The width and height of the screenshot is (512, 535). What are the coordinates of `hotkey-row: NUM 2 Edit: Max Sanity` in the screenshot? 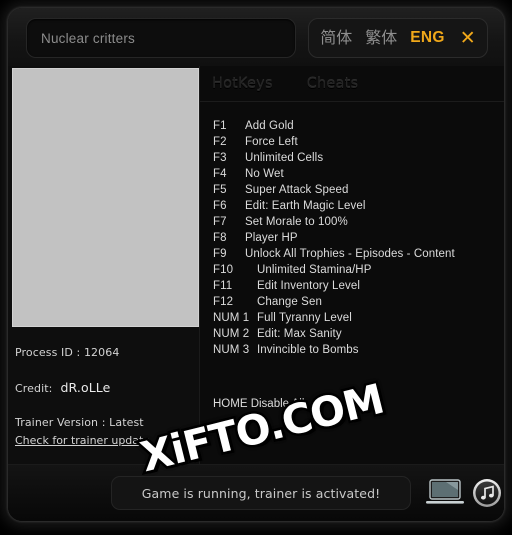 It's located at (352, 334).